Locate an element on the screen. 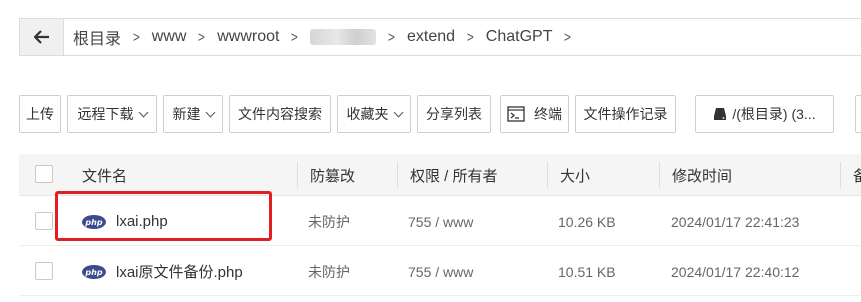  search-content-button: 文件内容搜索 is located at coordinates (280, 114).